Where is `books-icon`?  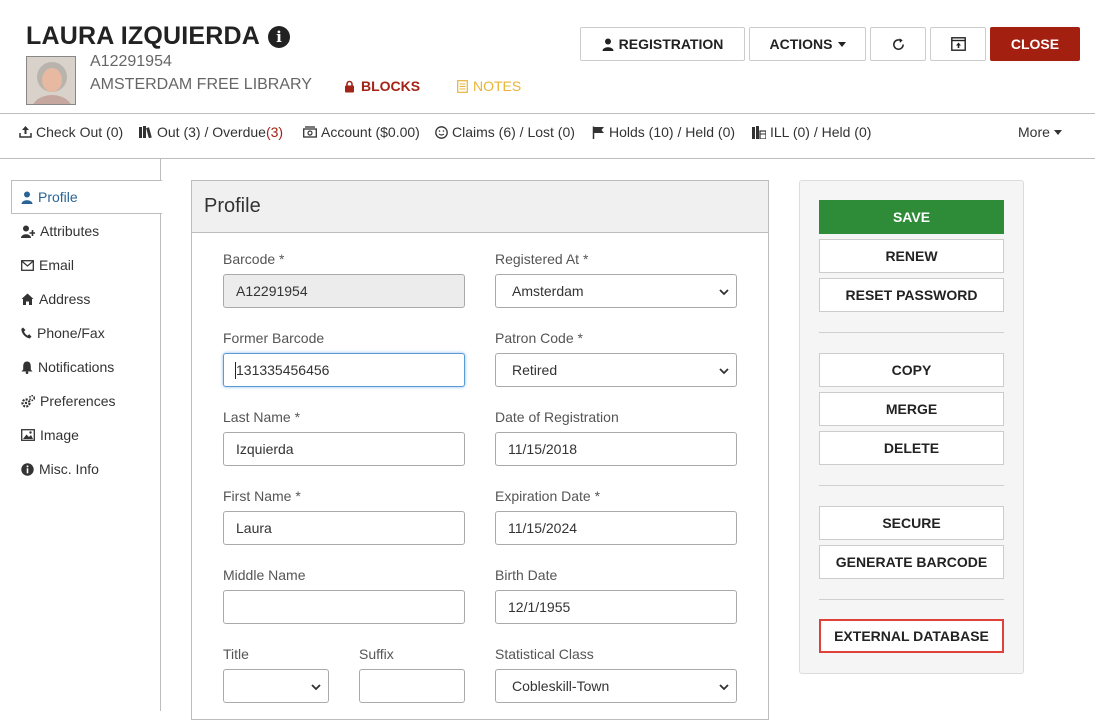 books-icon is located at coordinates (145, 132).